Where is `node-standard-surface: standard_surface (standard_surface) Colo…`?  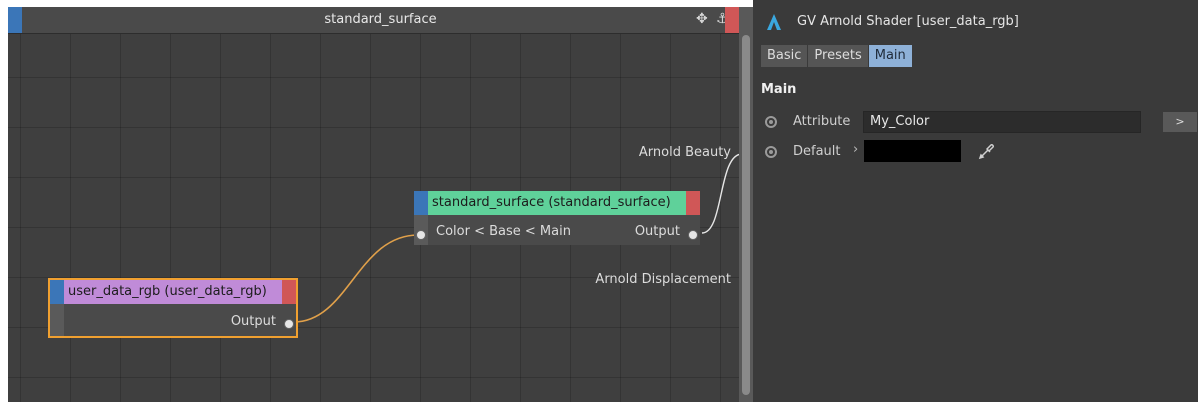
node-standard-surface: standard_surface (standard_surface) Colo… is located at coordinates (557, 218).